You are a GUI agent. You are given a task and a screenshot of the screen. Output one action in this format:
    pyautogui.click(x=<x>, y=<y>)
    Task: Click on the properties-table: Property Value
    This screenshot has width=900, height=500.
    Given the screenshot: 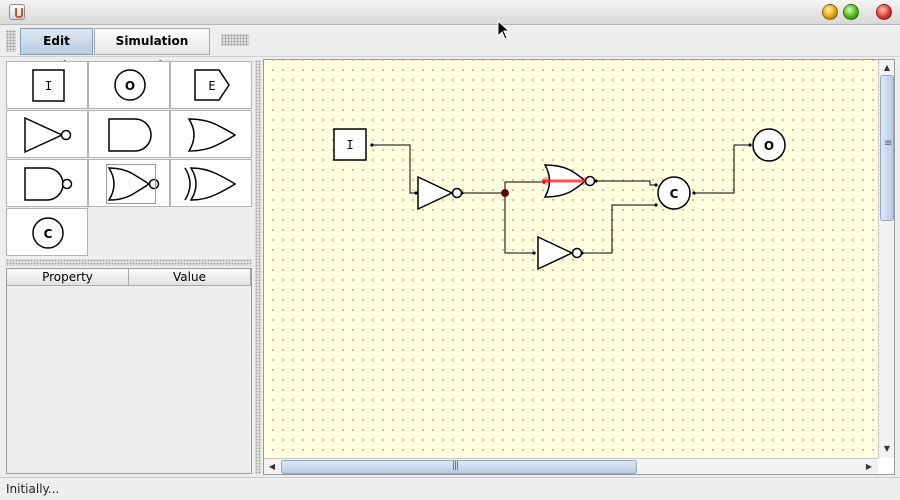 What is the action you would take?
    pyautogui.click(x=129, y=371)
    